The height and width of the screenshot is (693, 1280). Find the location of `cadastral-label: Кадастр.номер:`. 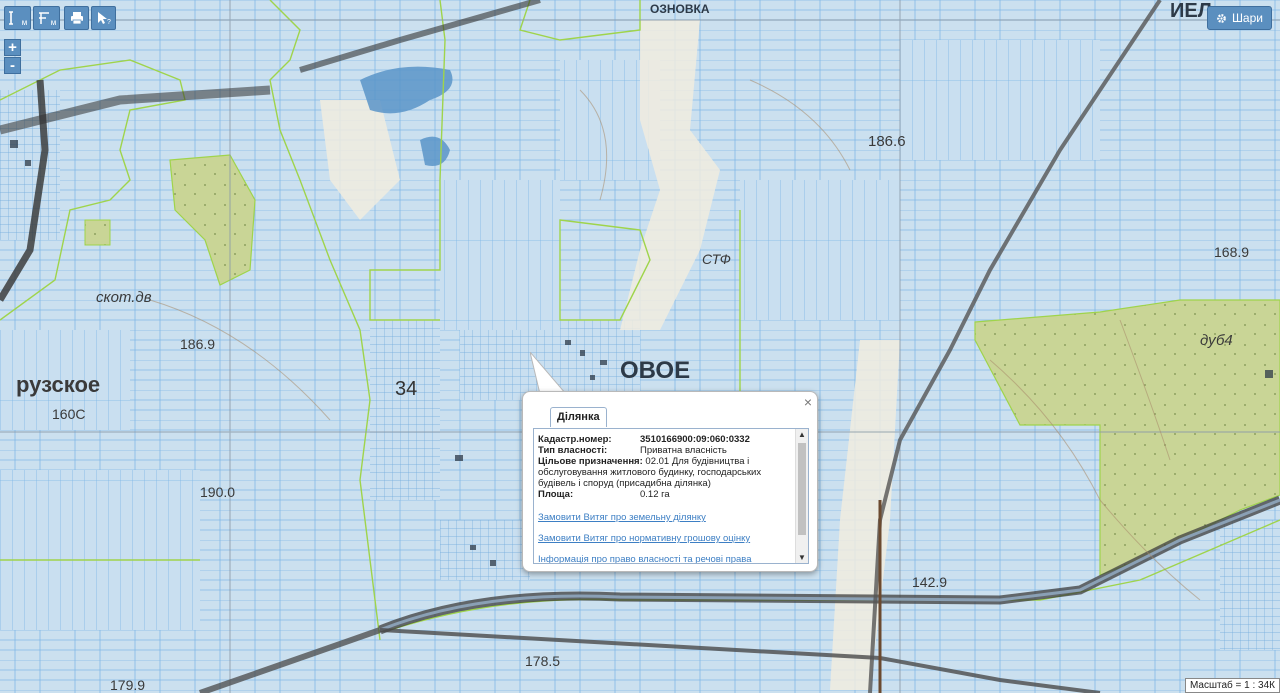

cadastral-label: Кадастр.номер: is located at coordinates (575, 439).